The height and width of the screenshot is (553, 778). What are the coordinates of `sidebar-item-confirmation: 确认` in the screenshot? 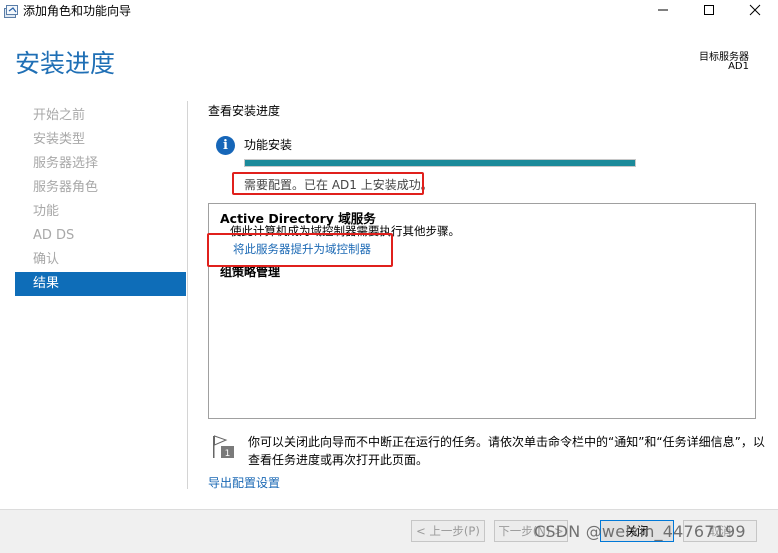 It's located at (100, 260).